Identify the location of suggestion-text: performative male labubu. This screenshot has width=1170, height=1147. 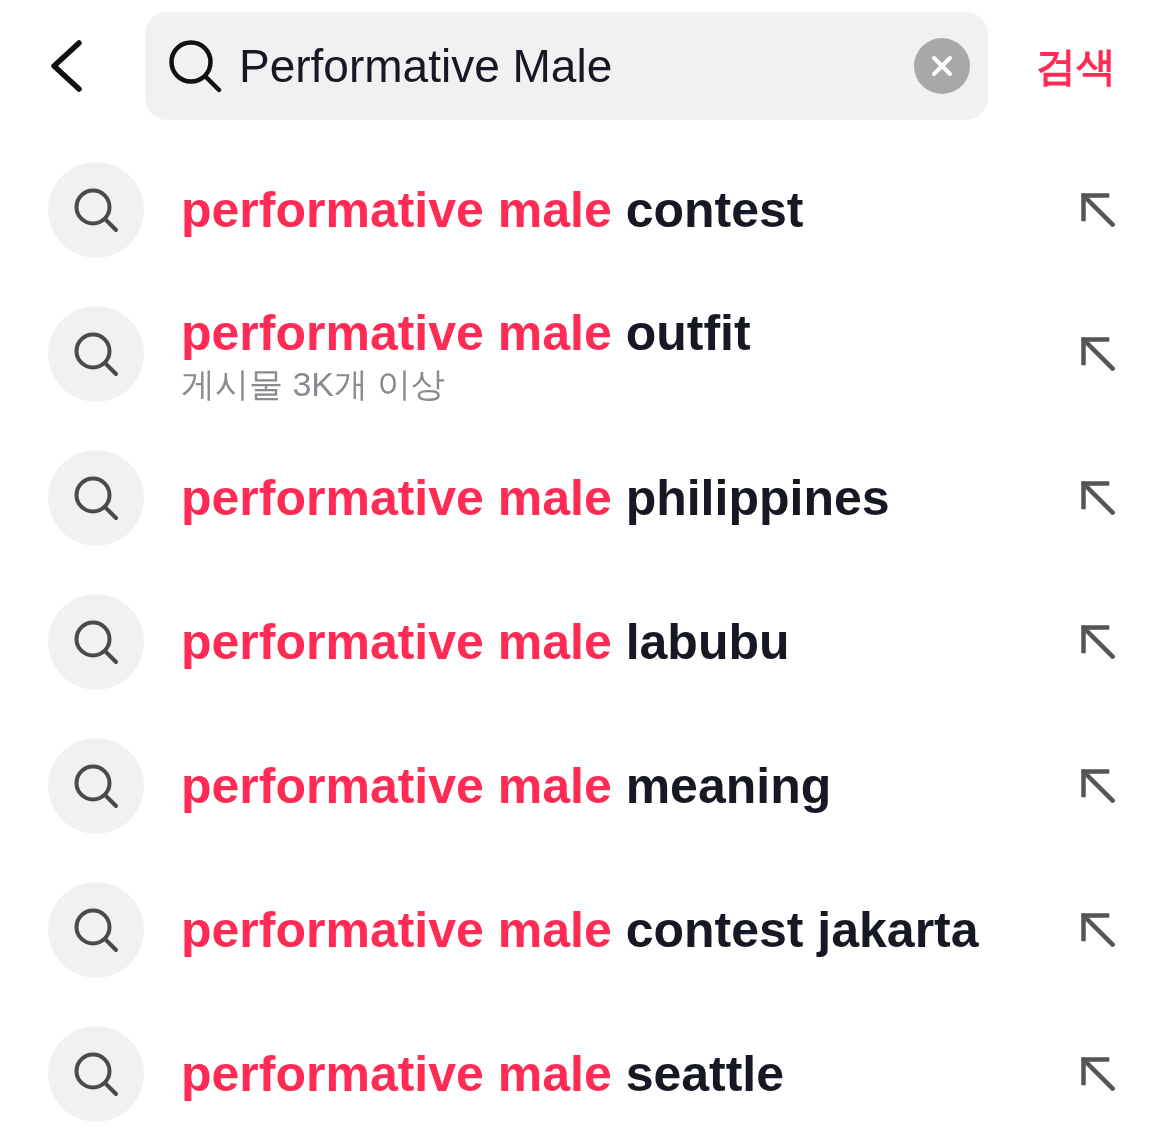
(485, 642).